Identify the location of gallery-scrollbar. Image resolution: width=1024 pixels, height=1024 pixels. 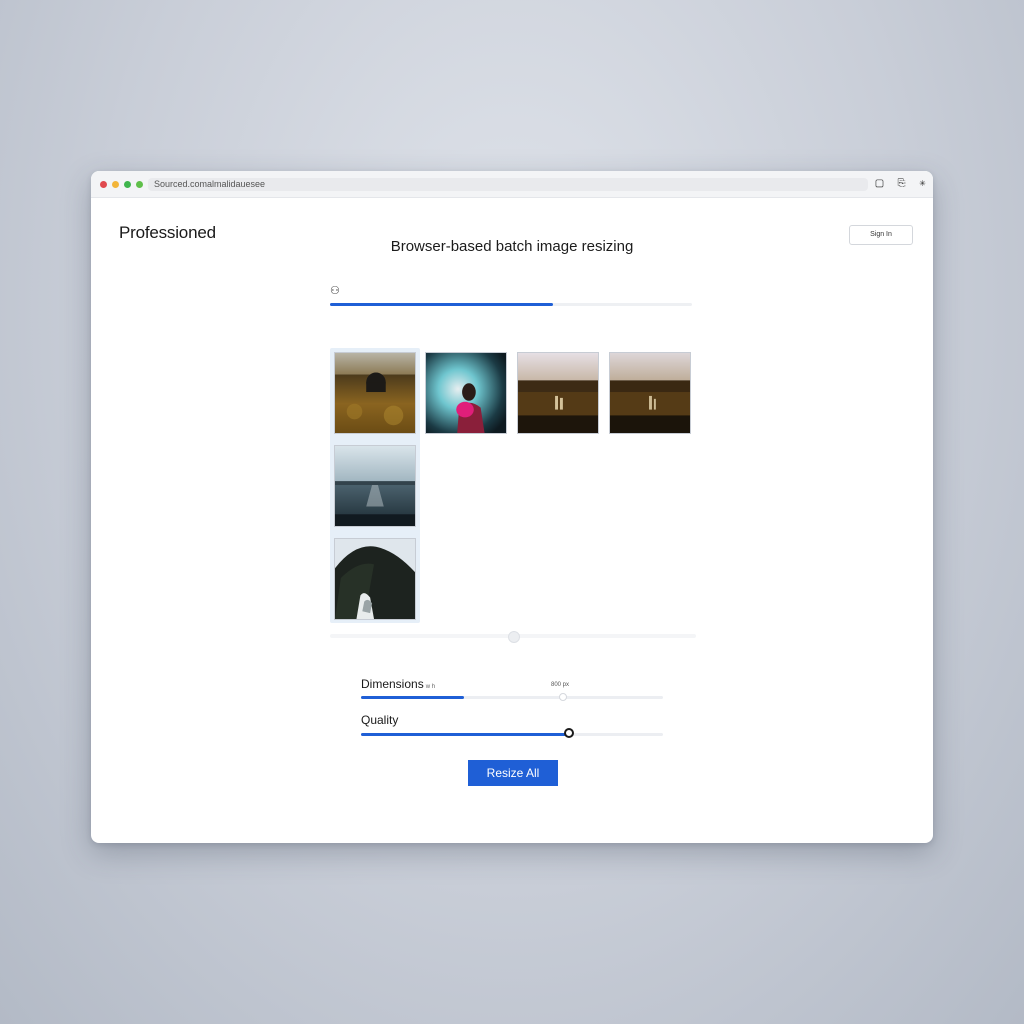
(513, 637).